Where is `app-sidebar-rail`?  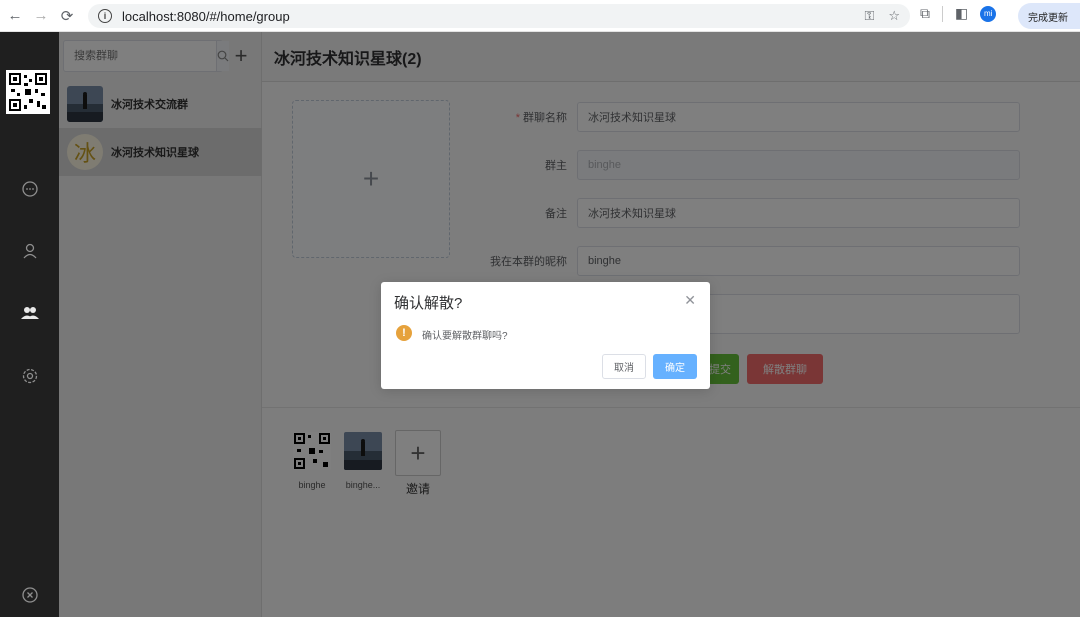
app-sidebar-rail is located at coordinates (29, 324).